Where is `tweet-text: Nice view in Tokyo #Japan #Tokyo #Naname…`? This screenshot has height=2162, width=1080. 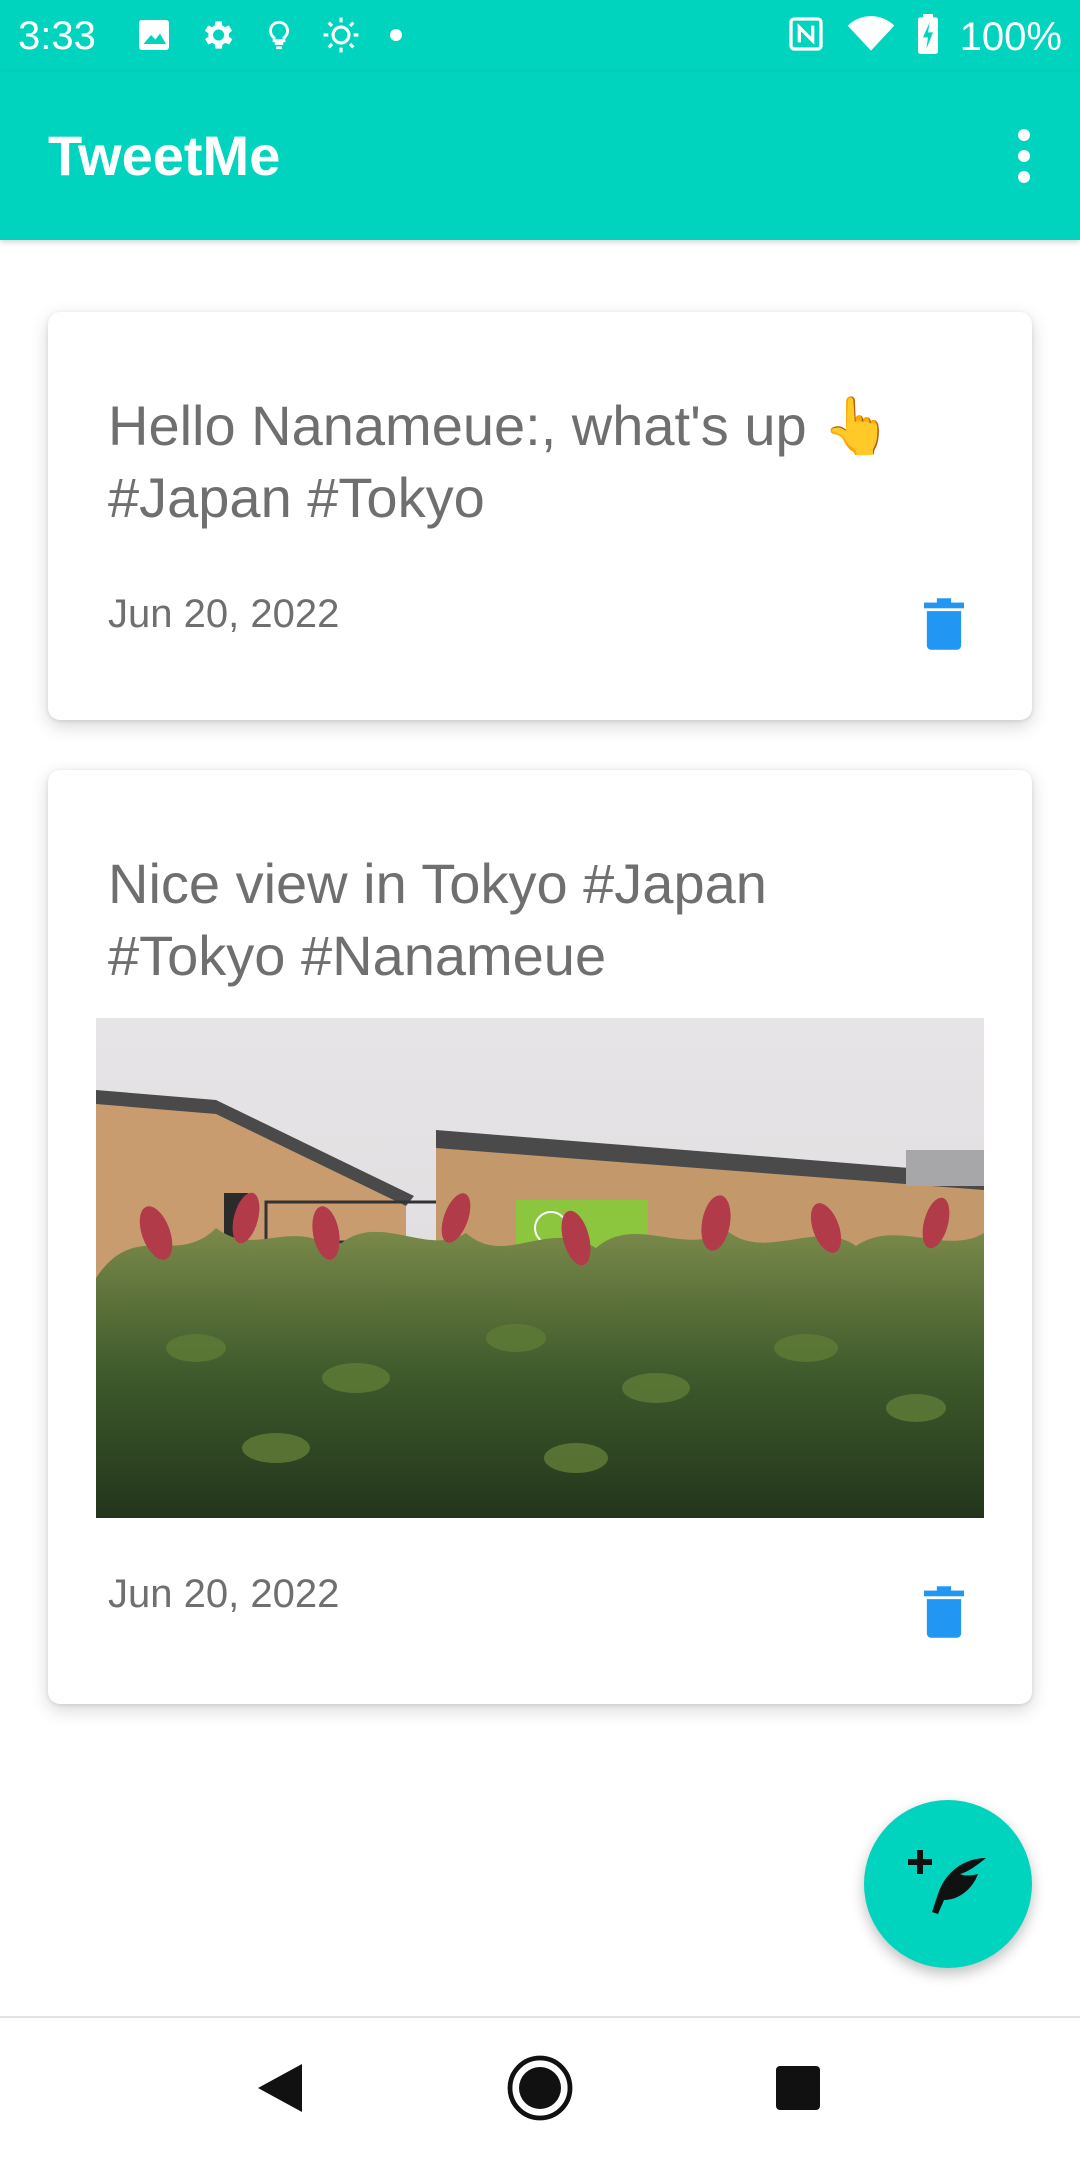
tweet-text: Nice view in Tokyo #Japan #Tokyo #Naname… is located at coordinates (437, 919).